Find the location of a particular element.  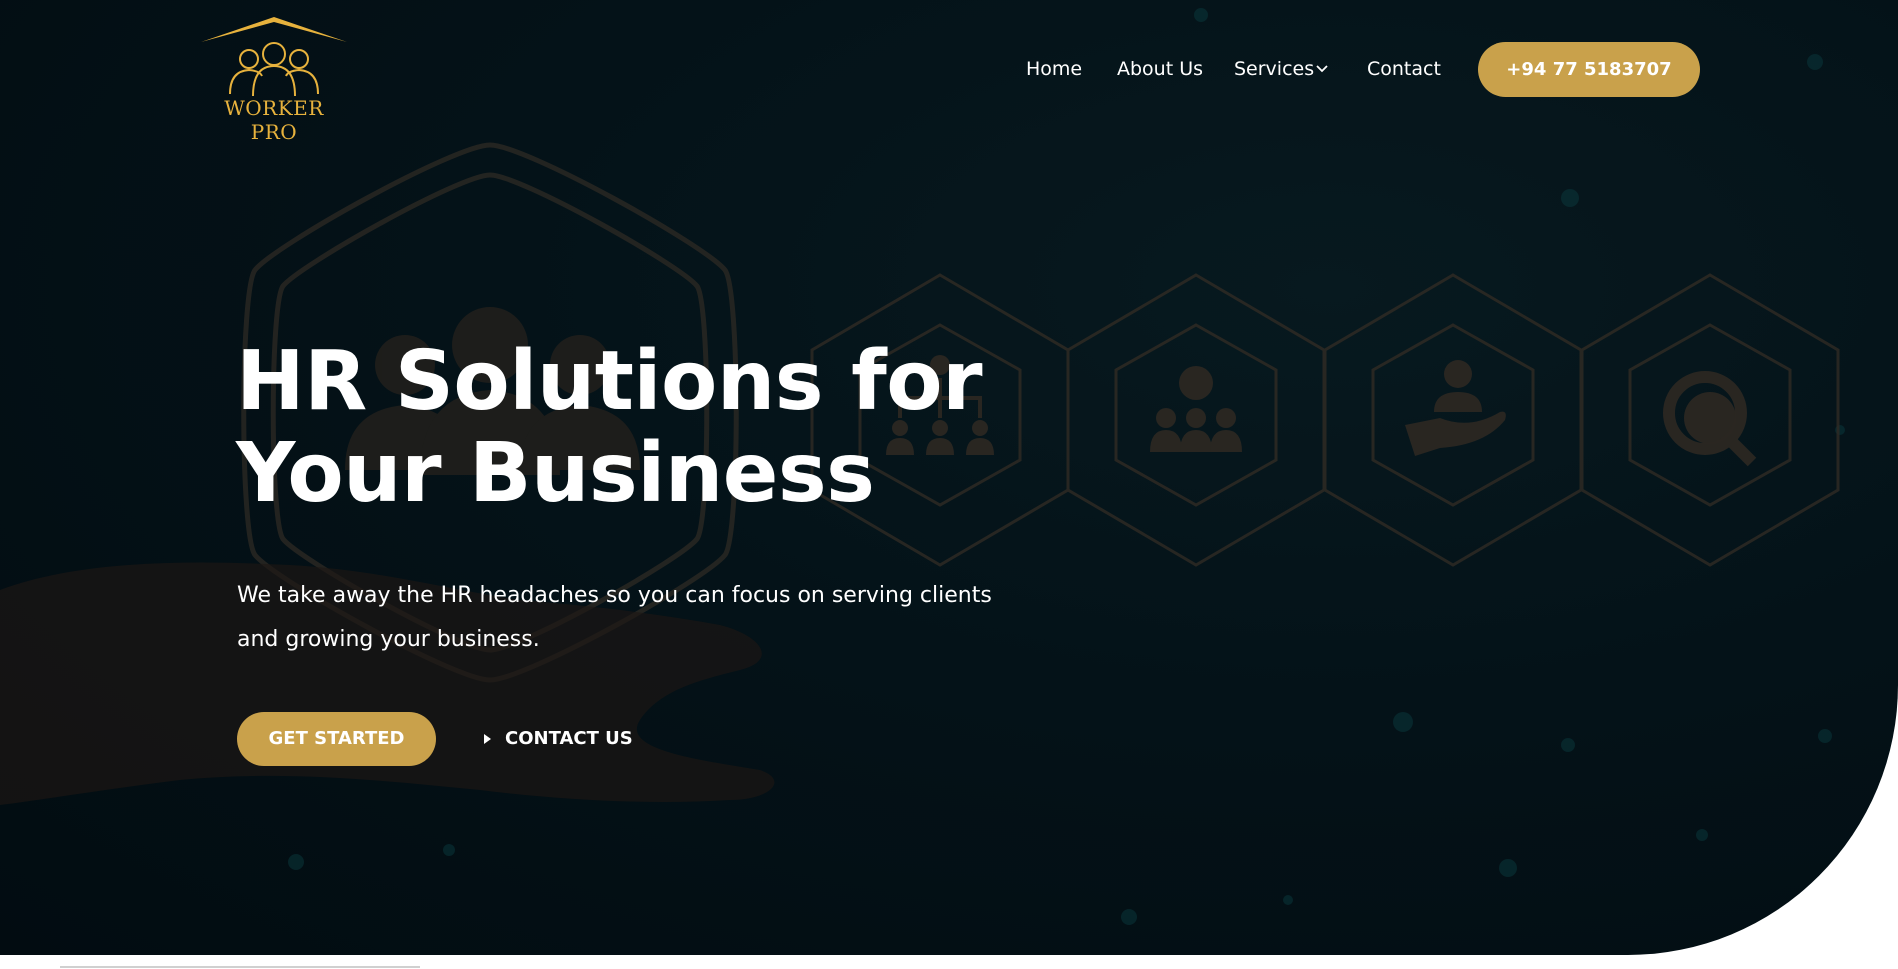

nav-home: Home is located at coordinates (1054, 69).